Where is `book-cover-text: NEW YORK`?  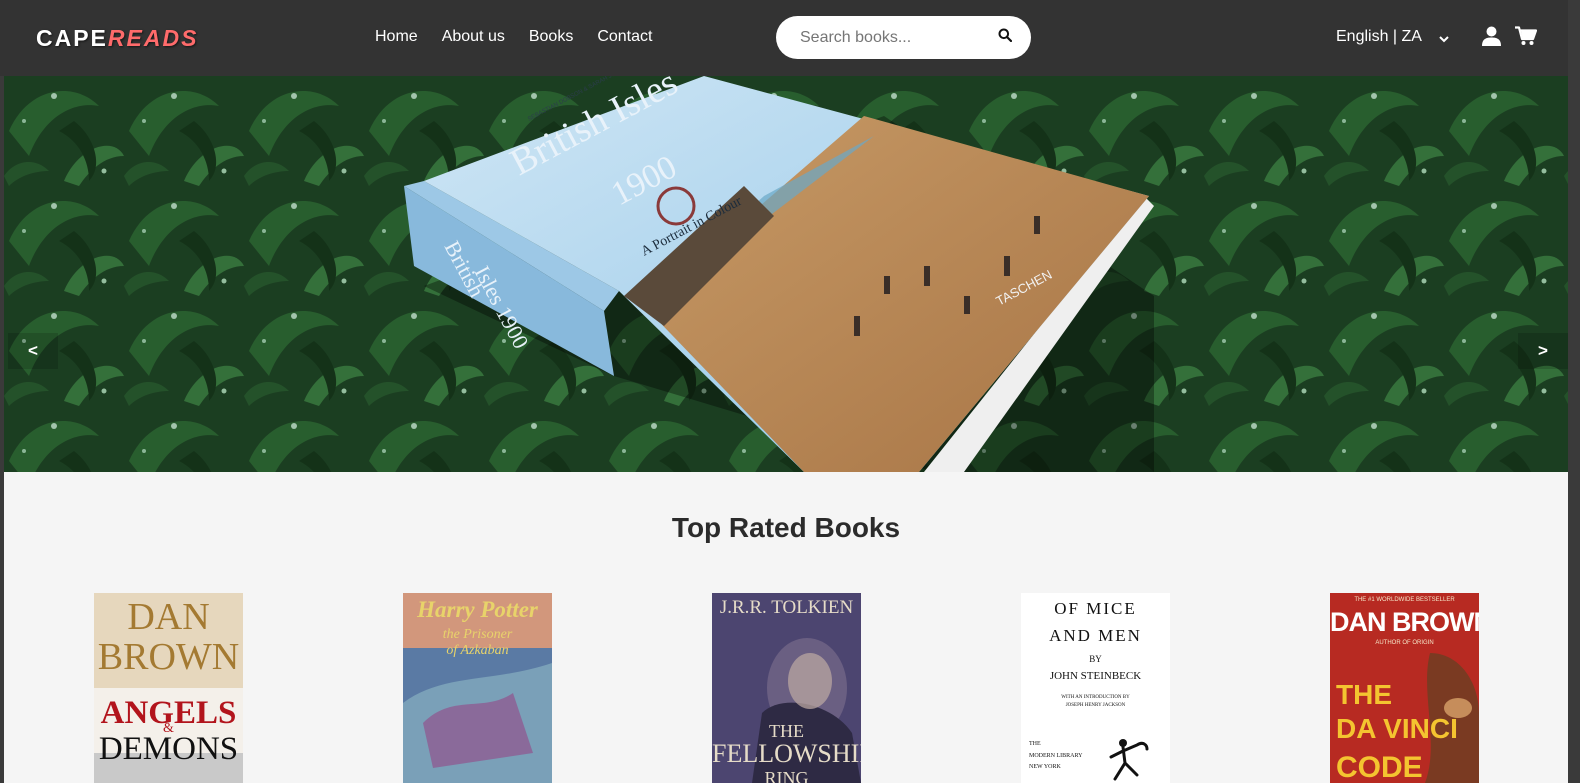
book-cover-text: NEW YORK is located at coordinates (1045, 767).